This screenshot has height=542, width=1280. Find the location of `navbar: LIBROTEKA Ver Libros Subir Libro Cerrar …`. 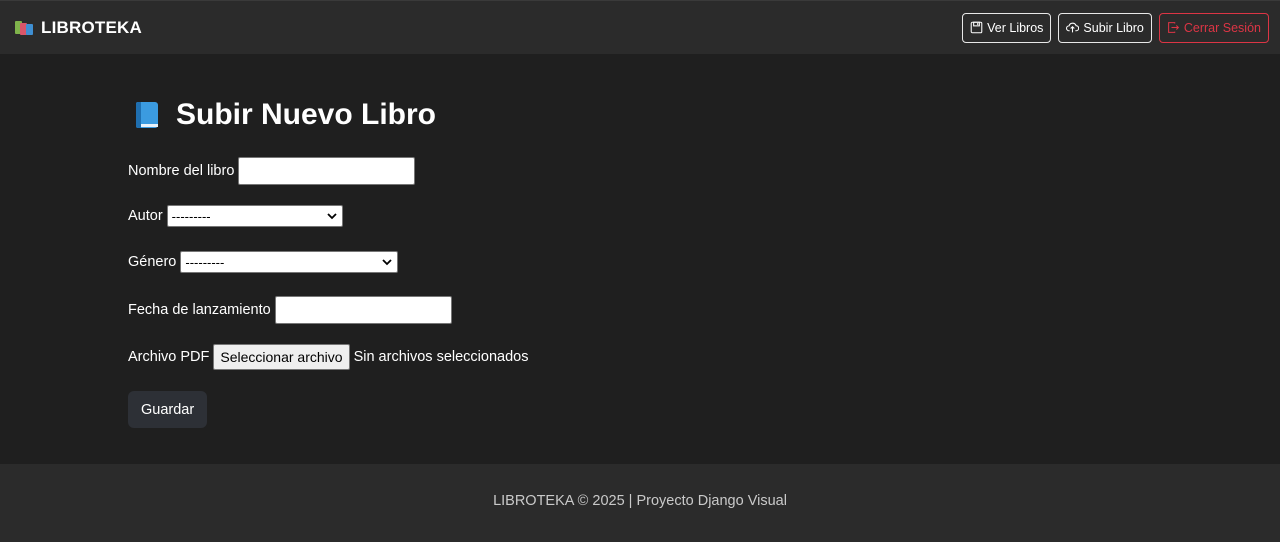

navbar: LIBROTEKA Ver Libros Subir Libro Cerrar … is located at coordinates (640, 27).